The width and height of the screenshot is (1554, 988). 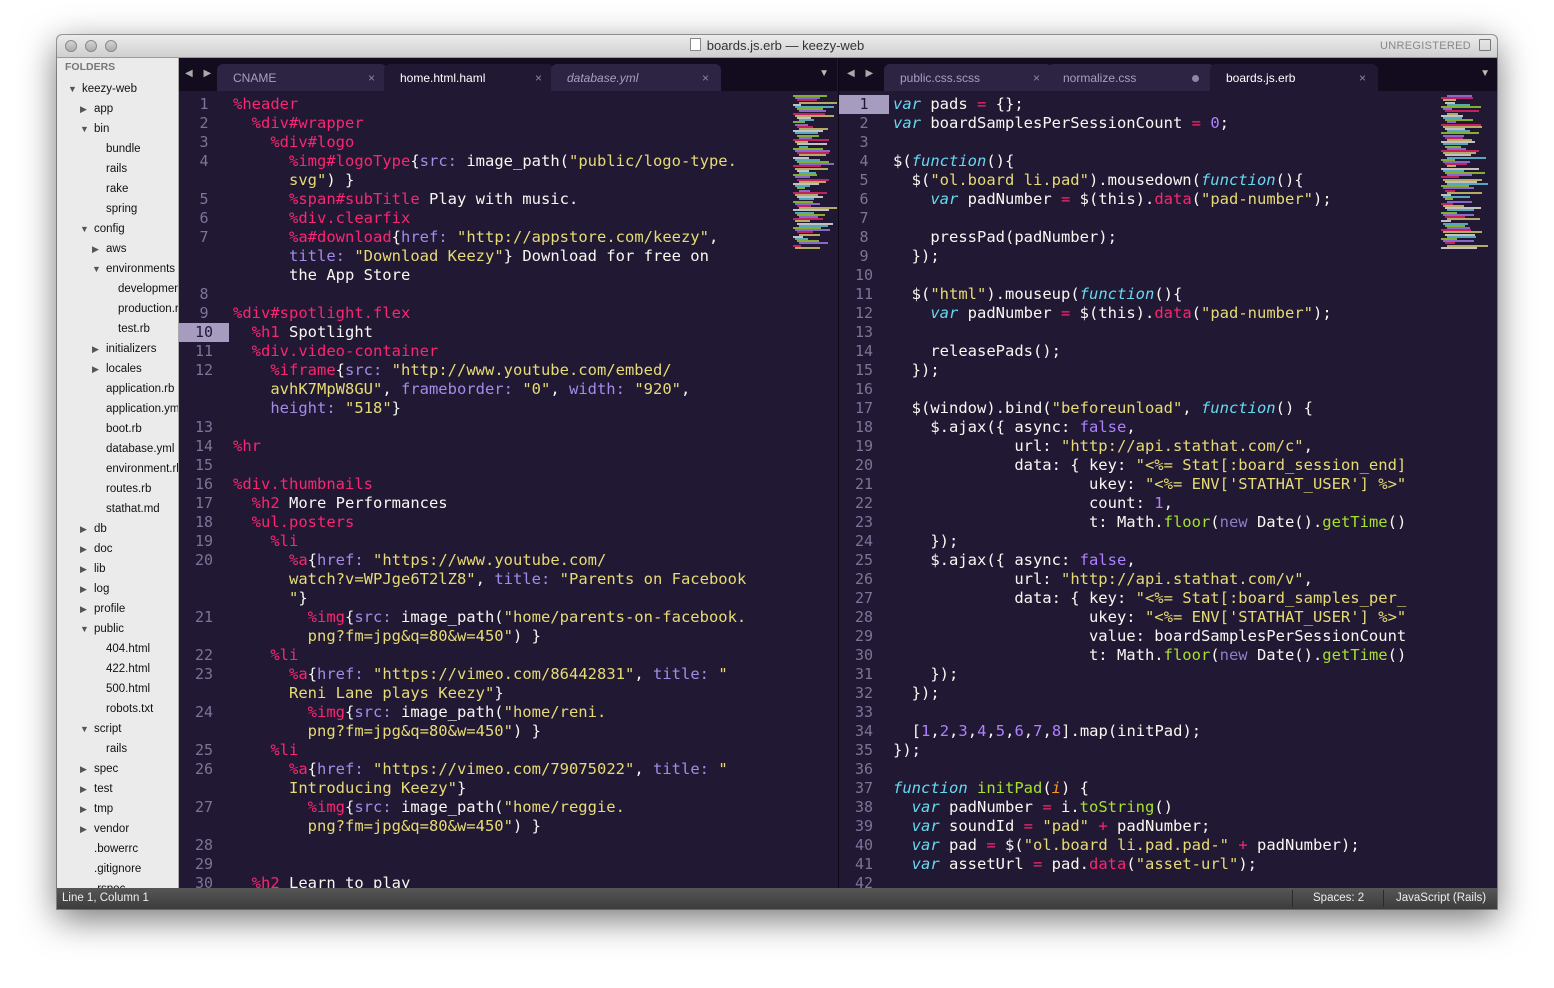 What do you see at coordinates (1338, 898) in the screenshot?
I see `indentation-setting: Spaces: 2` at bounding box center [1338, 898].